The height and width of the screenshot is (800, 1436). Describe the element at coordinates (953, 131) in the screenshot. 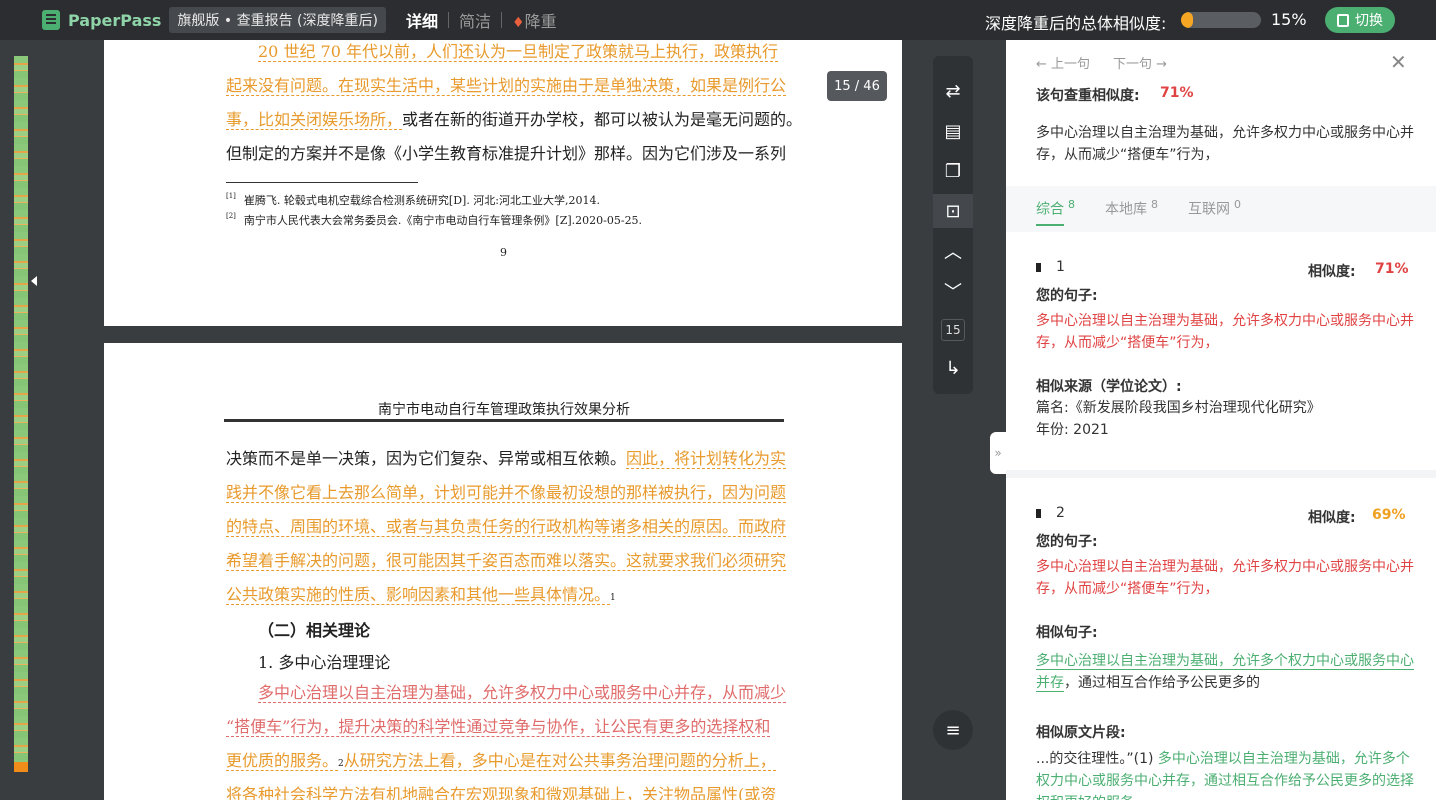

I see `list-view-icon: ▤` at that location.